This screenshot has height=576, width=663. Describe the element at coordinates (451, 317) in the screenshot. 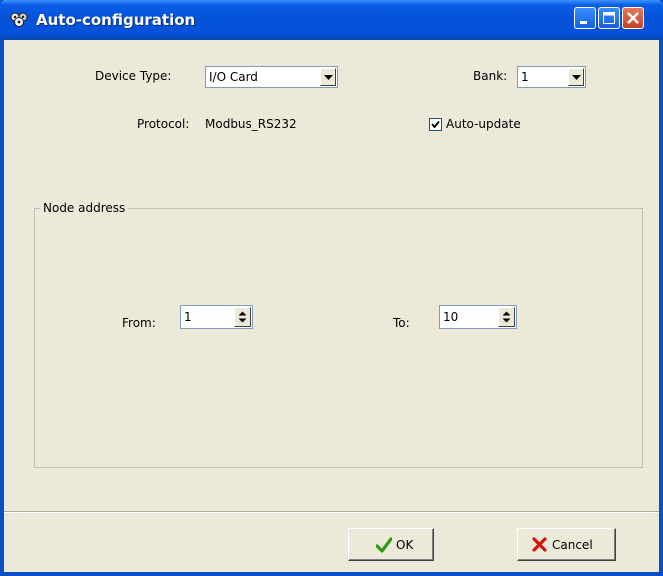

I see `to-value: 10` at that location.